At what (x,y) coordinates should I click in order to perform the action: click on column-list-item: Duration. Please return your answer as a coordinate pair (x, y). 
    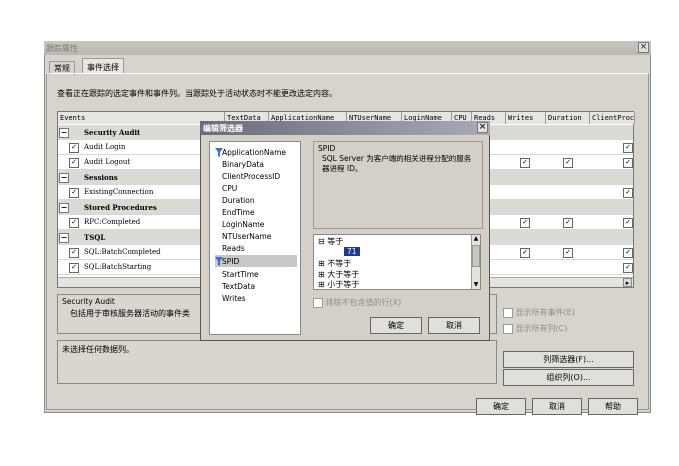
    Looking at the image, I should click on (238, 200).